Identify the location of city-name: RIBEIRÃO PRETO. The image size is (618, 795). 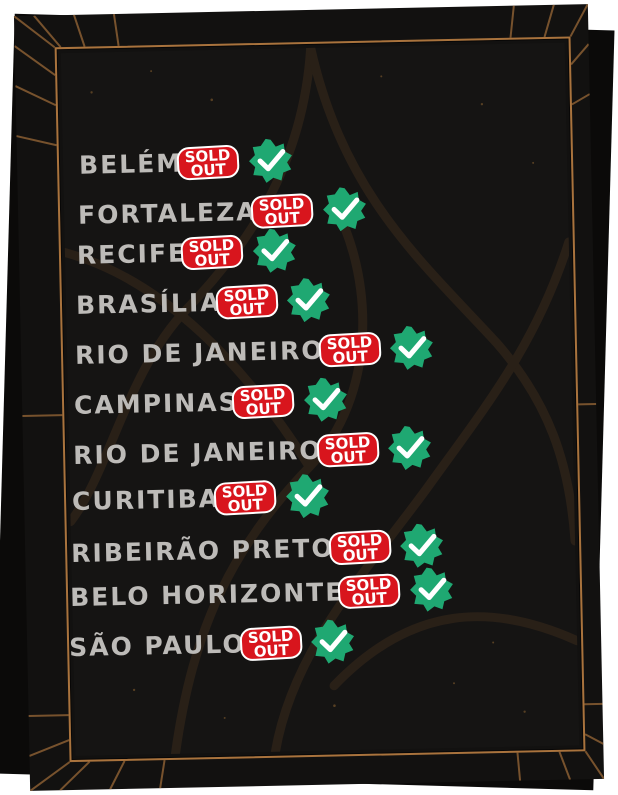
(202, 550).